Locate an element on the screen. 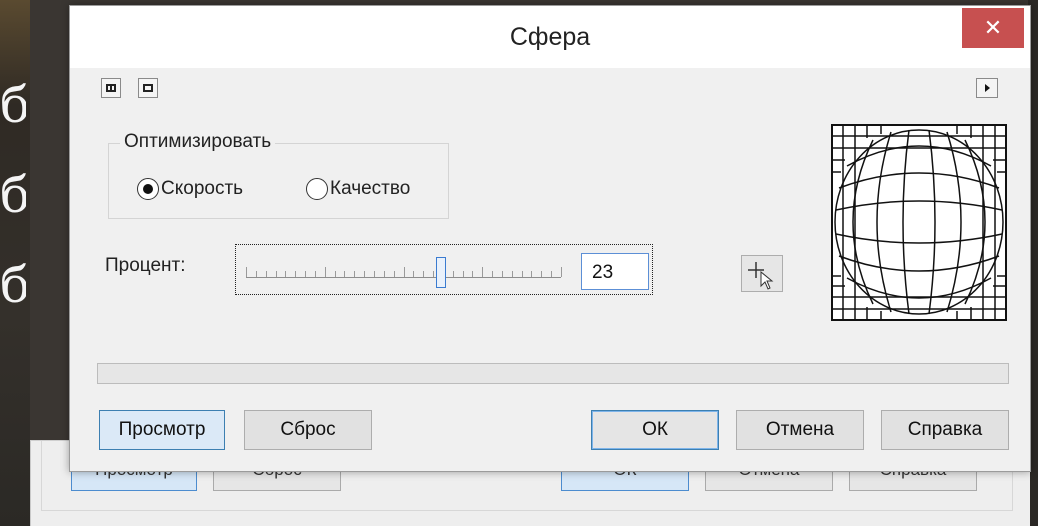  sphere-preview is located at coordinates (919, 222).